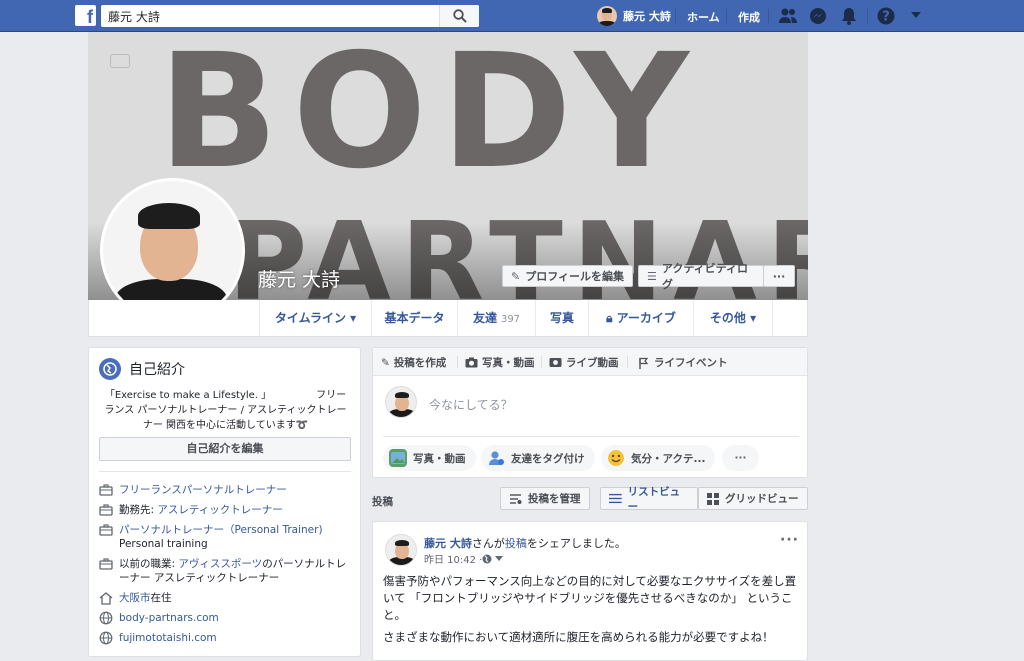 Image resolution: width=1024 pixels, height=661 pixels. Describe the element at coordinates (567, 276) in the screenshot. I see `edit-profile-button: ✎ プロフィールを編集` at that location.